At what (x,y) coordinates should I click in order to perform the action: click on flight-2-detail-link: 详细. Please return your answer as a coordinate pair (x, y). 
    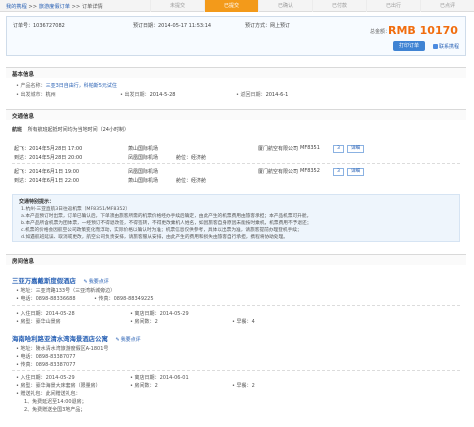
    Looking at the image, I should click on (355, 172).